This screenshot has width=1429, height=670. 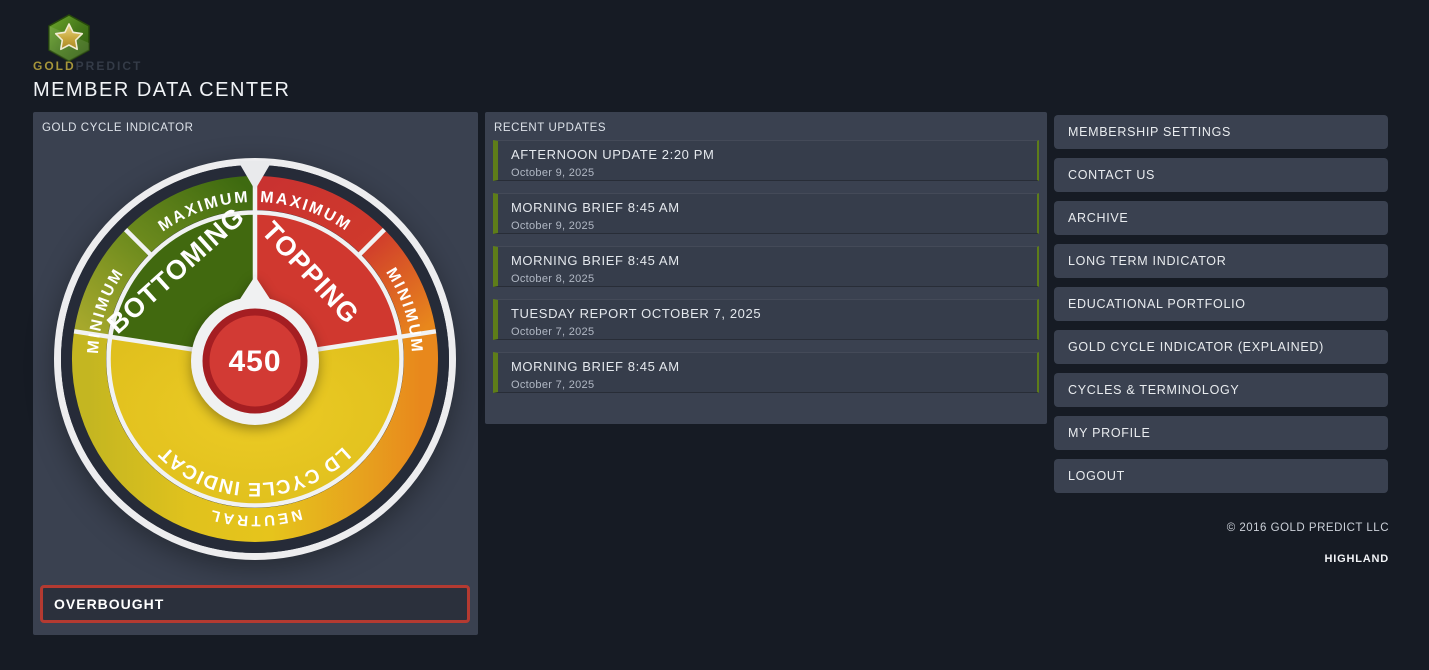 What do you see at coordinates (1221, 304) in the screenshot?
I see `menu-item-educational-portfolio: EDUCATIONAL PORTFOLIO` at bounding box center [1221, 304].